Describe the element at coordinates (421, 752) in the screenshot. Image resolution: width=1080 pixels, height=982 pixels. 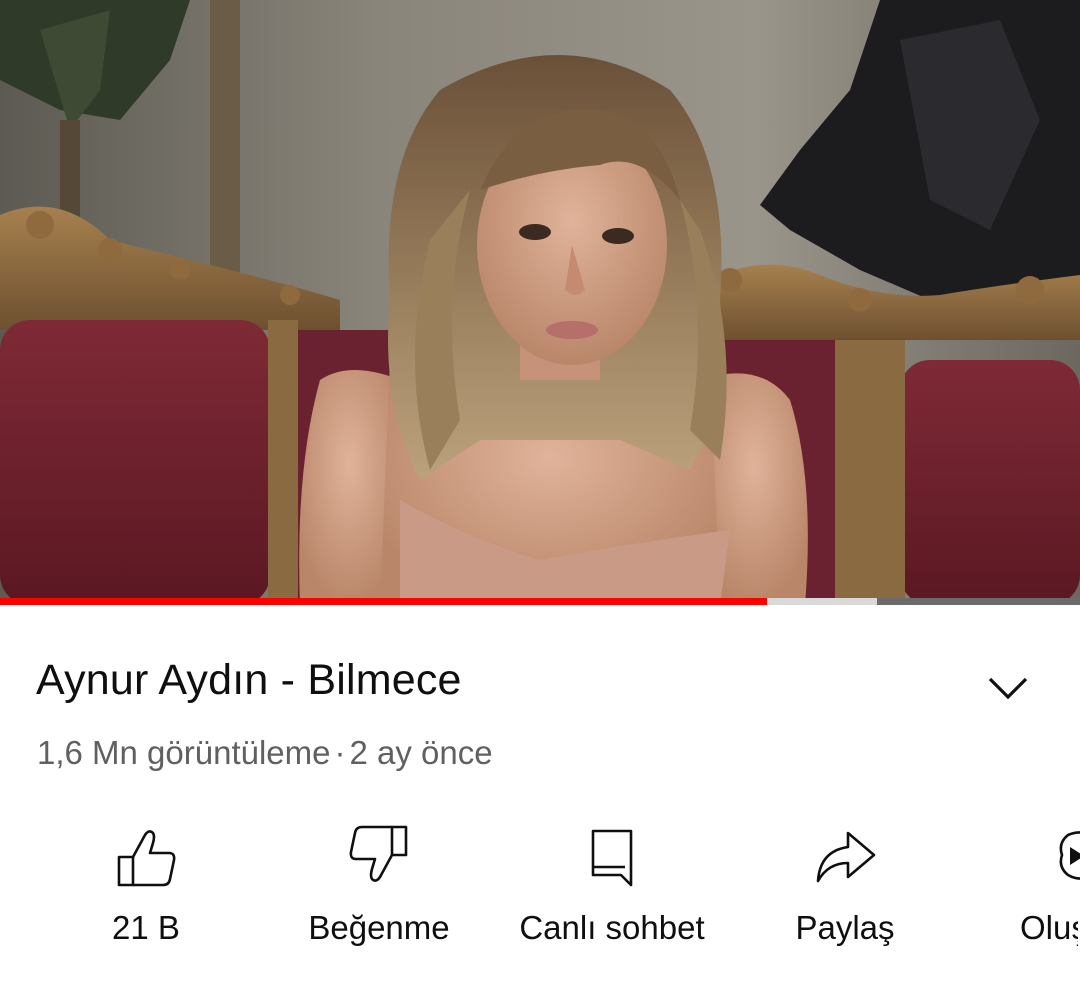
I see `upload-age: 2 ay önce` at that location.